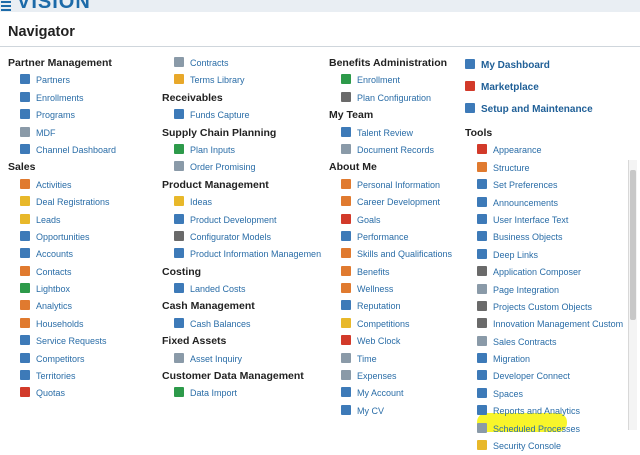  Describe the element at coordinates (83, 237) in the screenshot. I see `nav-item-opportunities: Opportunities` at that location.